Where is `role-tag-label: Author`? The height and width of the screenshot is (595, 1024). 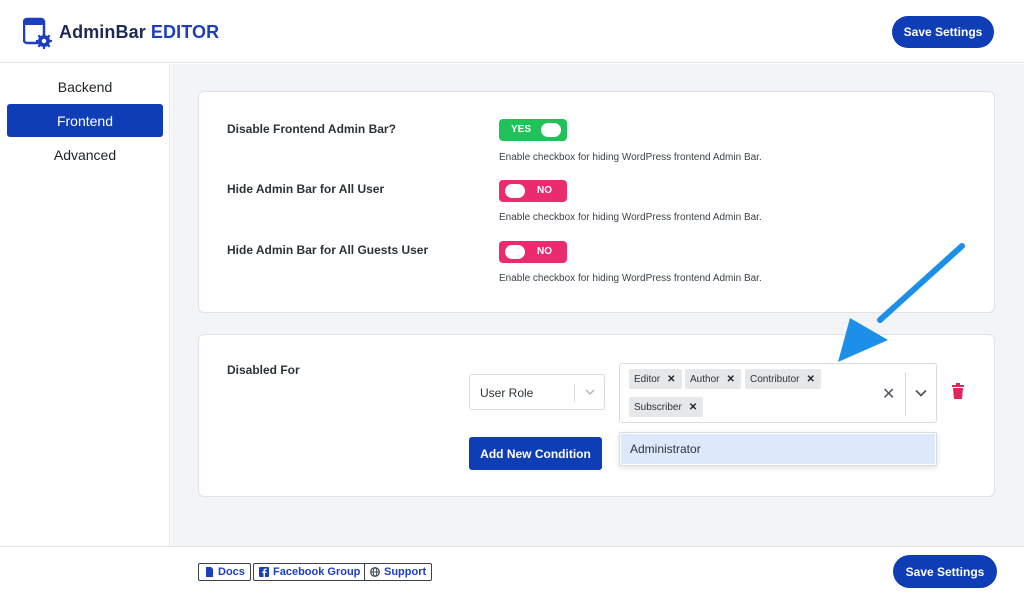
role-tag-label: Author is located at coordinates (705, 379).